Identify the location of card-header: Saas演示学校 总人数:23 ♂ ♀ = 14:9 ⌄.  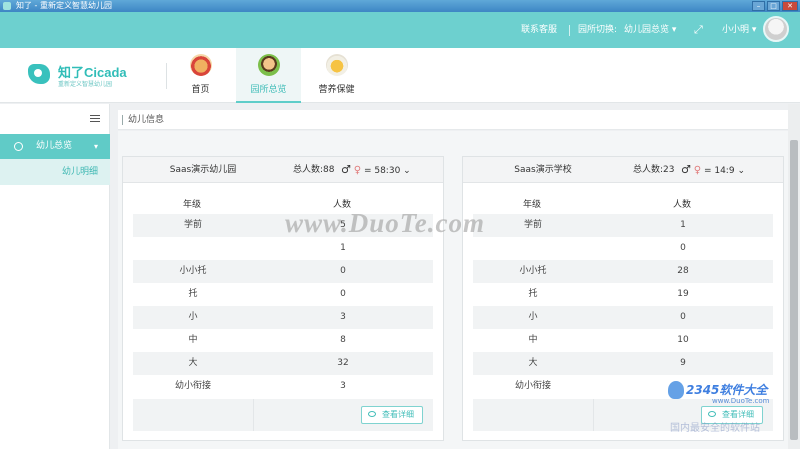
(623, 170).